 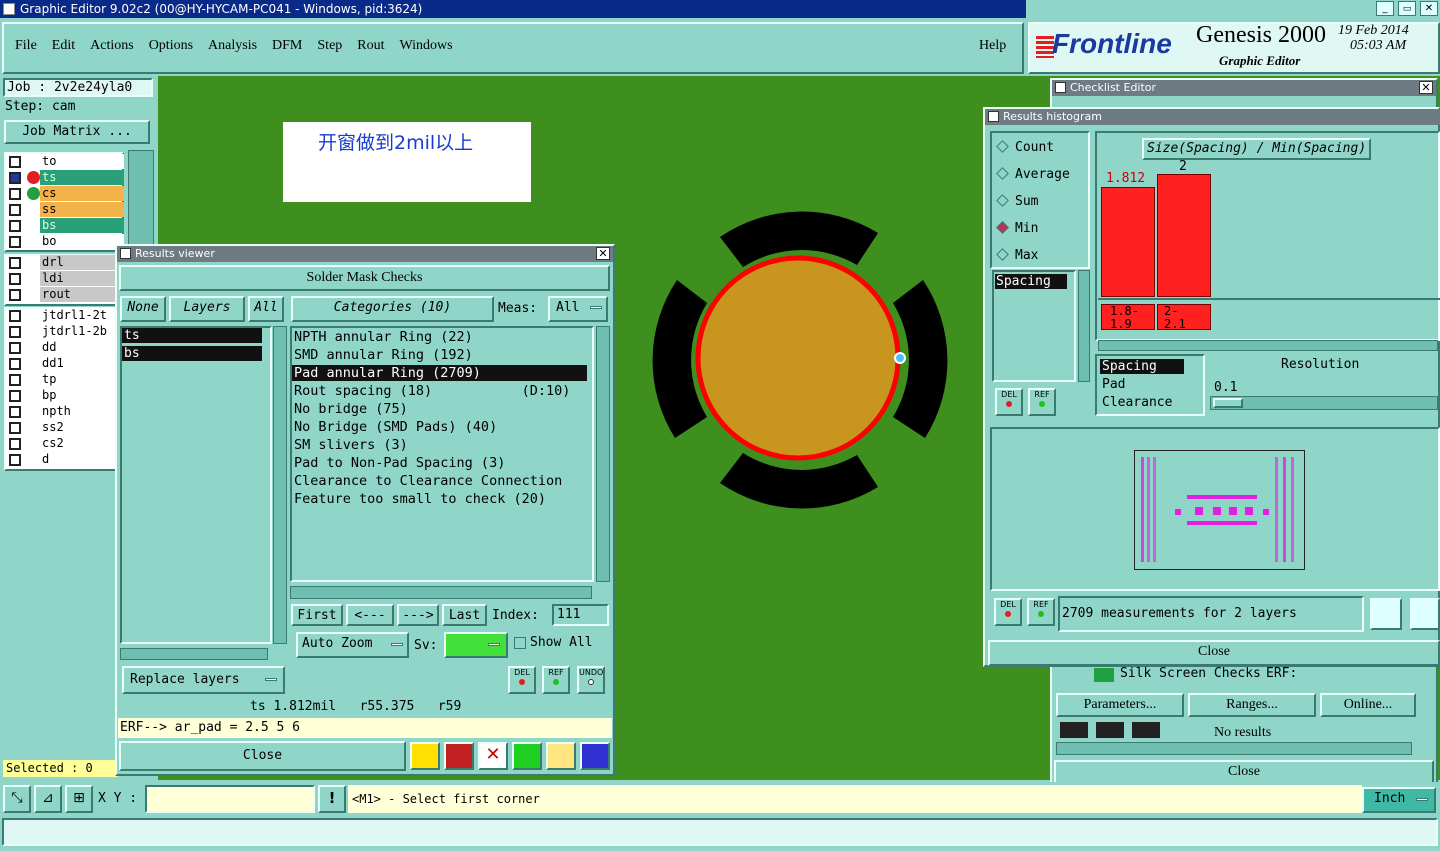 What do you see at coordinates (82, 331) in the screenshot?
I see `layer-name: jtdrl1-2b` at bounding box center [82, 331].